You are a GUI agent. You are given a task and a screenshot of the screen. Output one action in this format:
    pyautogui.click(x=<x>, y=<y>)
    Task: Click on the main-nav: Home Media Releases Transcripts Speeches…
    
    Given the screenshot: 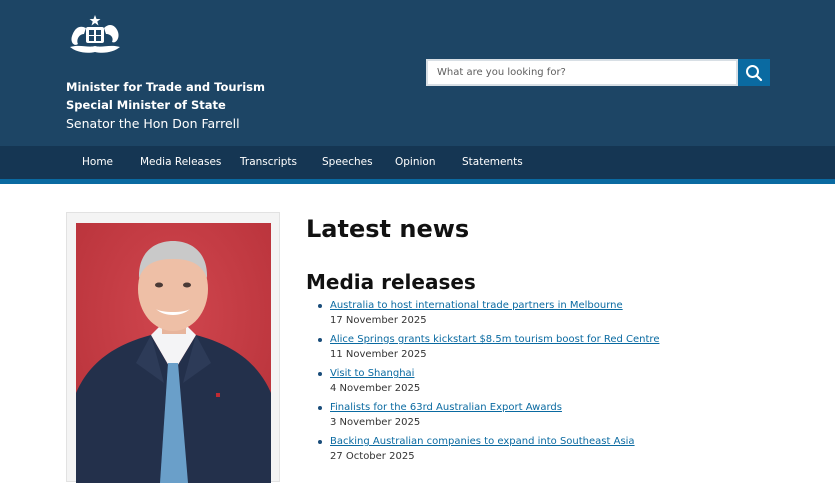 What is the action you would take?
    pyautogui.click(x=417, y=162)
    